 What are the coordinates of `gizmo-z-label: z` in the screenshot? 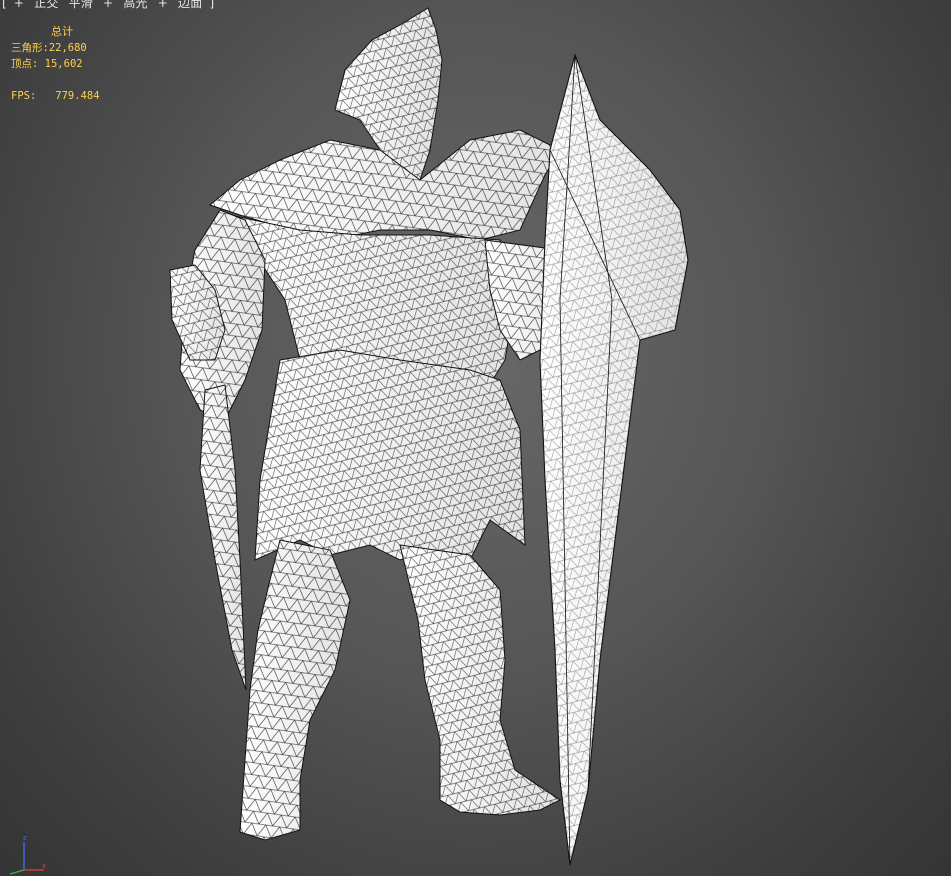 It's located at (25, 838).